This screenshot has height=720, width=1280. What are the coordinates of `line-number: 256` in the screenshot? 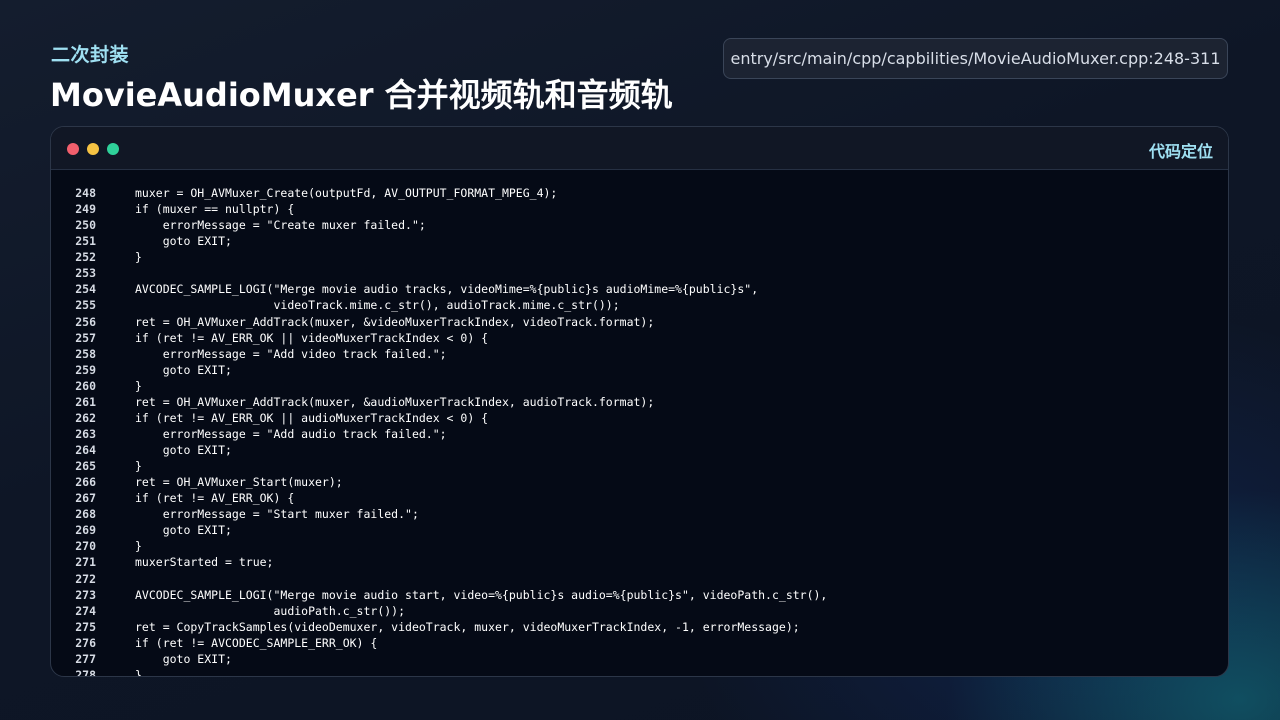 It's located at (85, 321).